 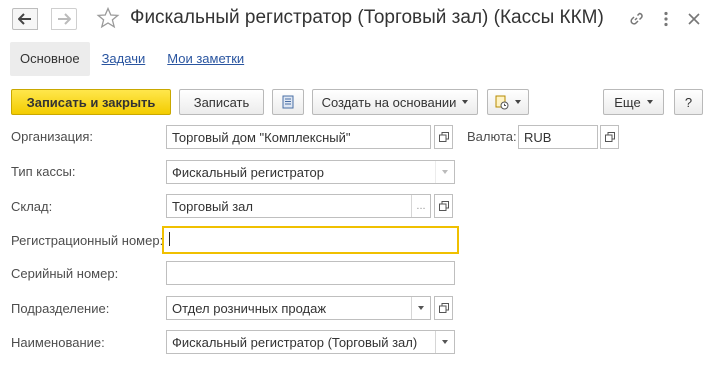 I want to click on tab-main: Основное, so click(x=50, y=59).